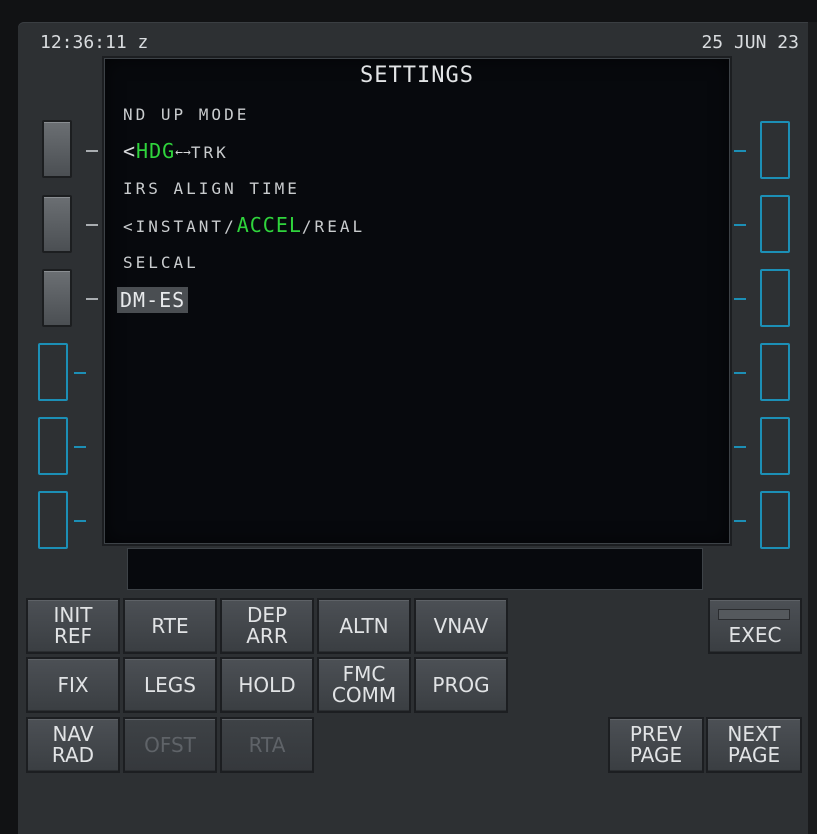 This screenshot has width=817, height=834. Describe the element at coordinates (775, 446) in the screenshot. I see `lsk-5r` at that location.